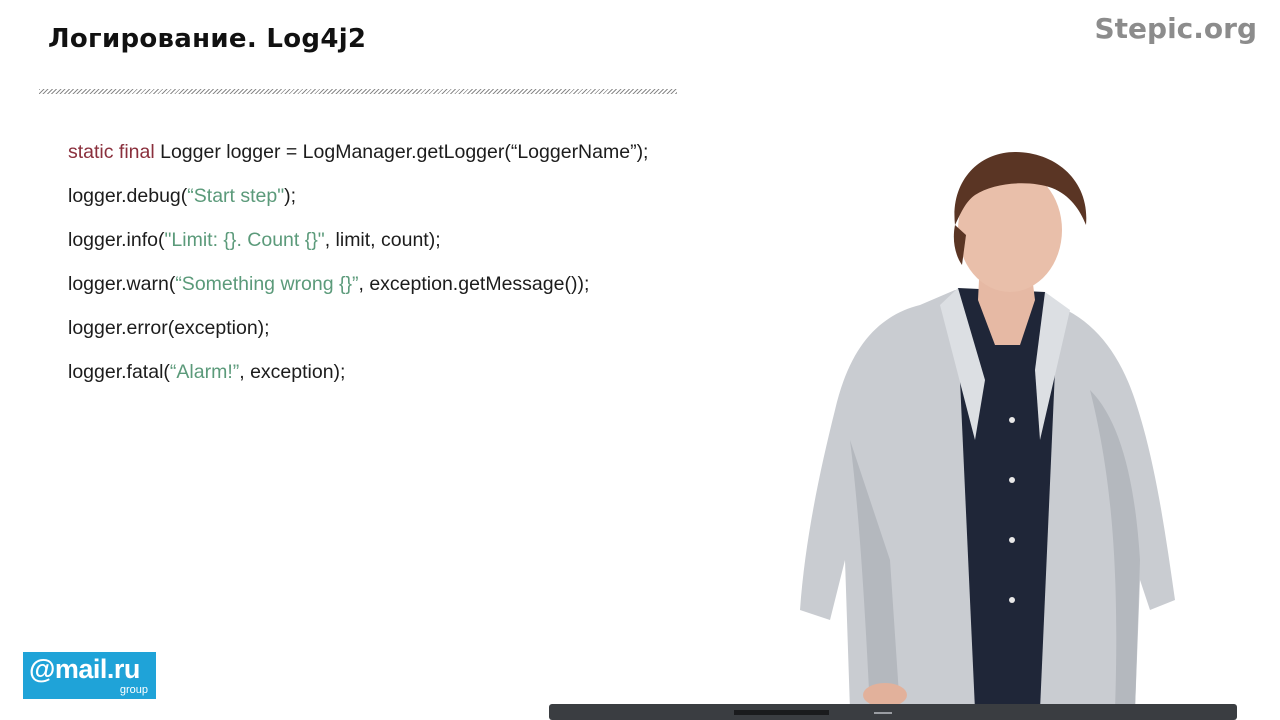 The width and height of the screenshot is (1280, 720). Describe the element at coordinates (358, 380) in the screenshot. I see `code-line-6: logger.fatal(“Alarm!”, exception);` at that location.